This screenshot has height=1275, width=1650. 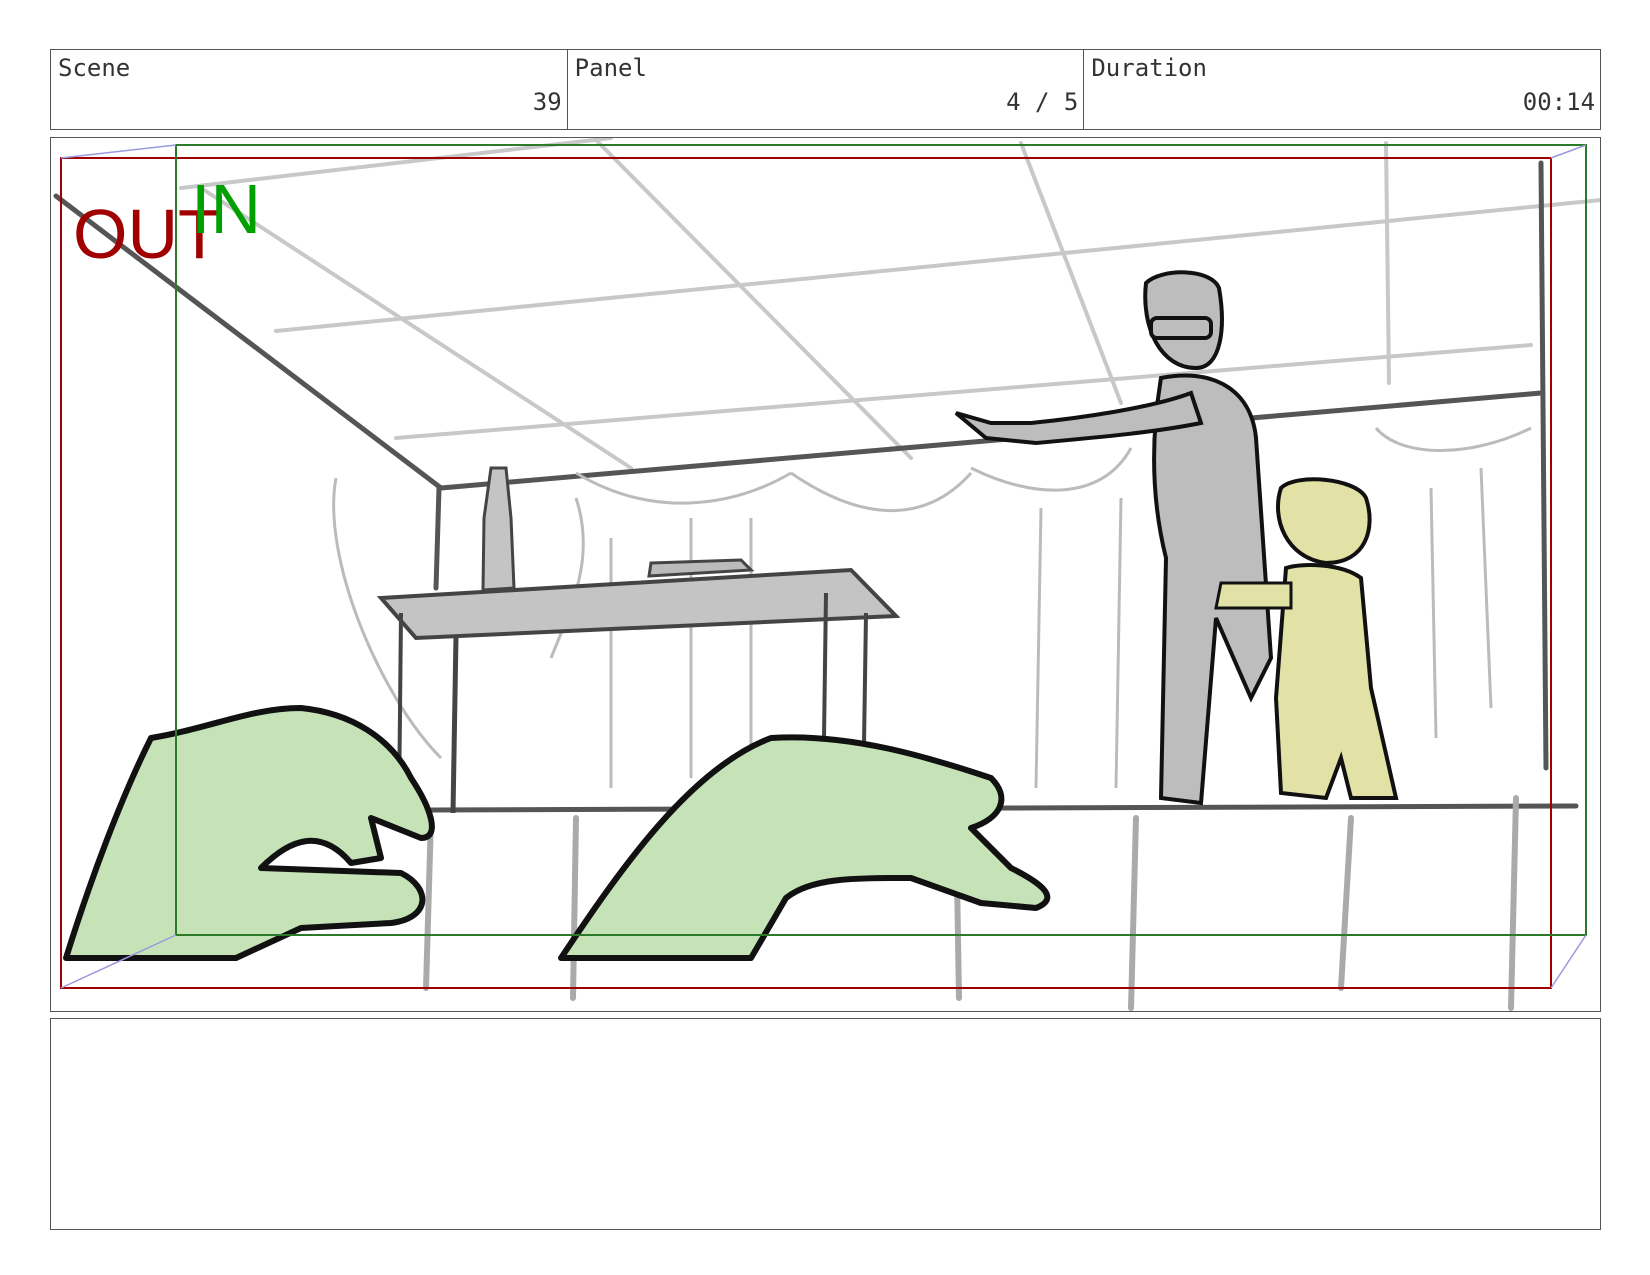 What do you see at coordinates (498, 529) in the screenshot?
I see `bottle` at bounding box center [498, 529].